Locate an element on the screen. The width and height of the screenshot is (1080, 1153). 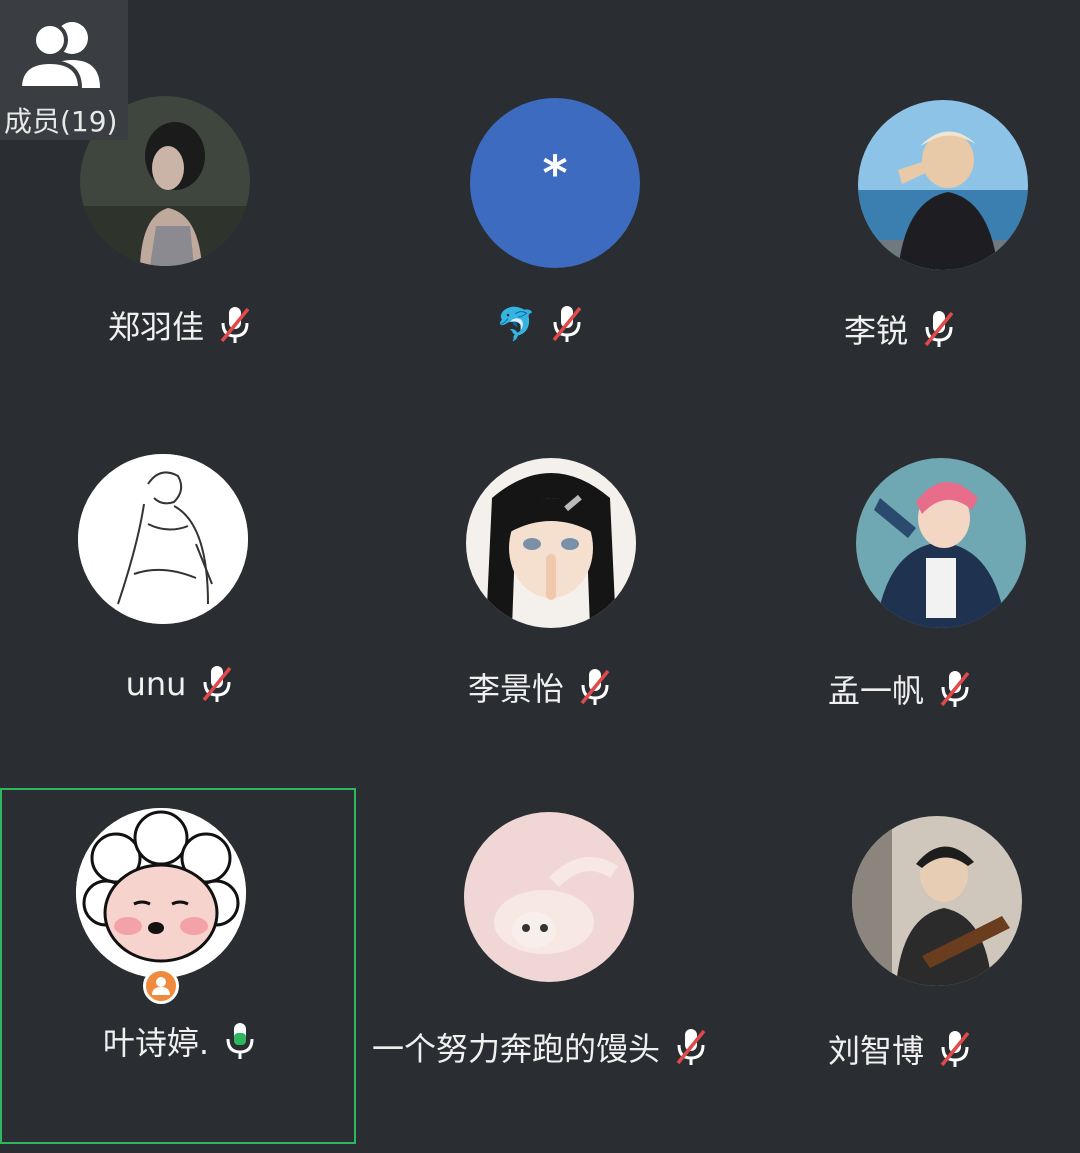
participant-tile: 孟一帆 is located at coordinates (900, 540).